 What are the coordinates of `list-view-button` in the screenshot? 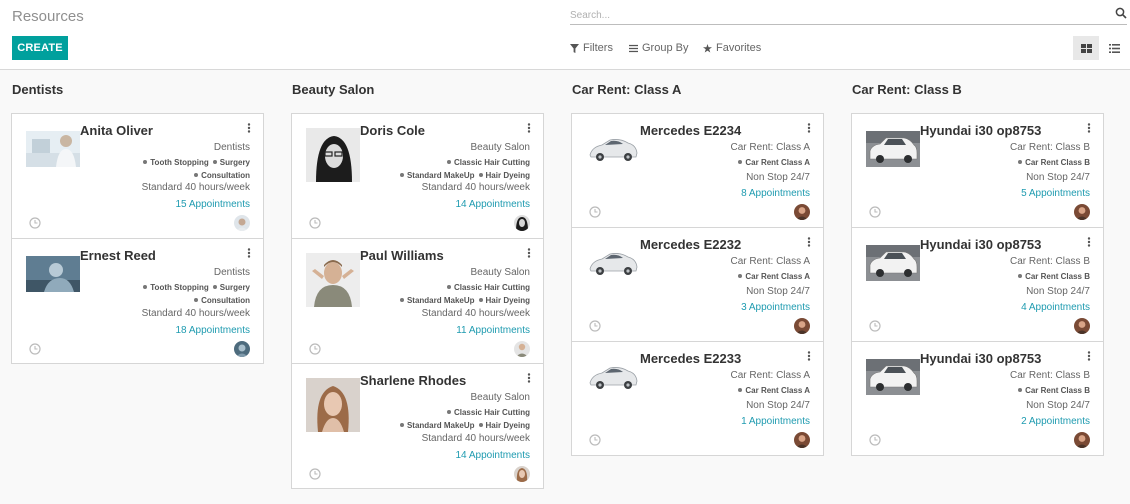 It's located at (1114, 48).